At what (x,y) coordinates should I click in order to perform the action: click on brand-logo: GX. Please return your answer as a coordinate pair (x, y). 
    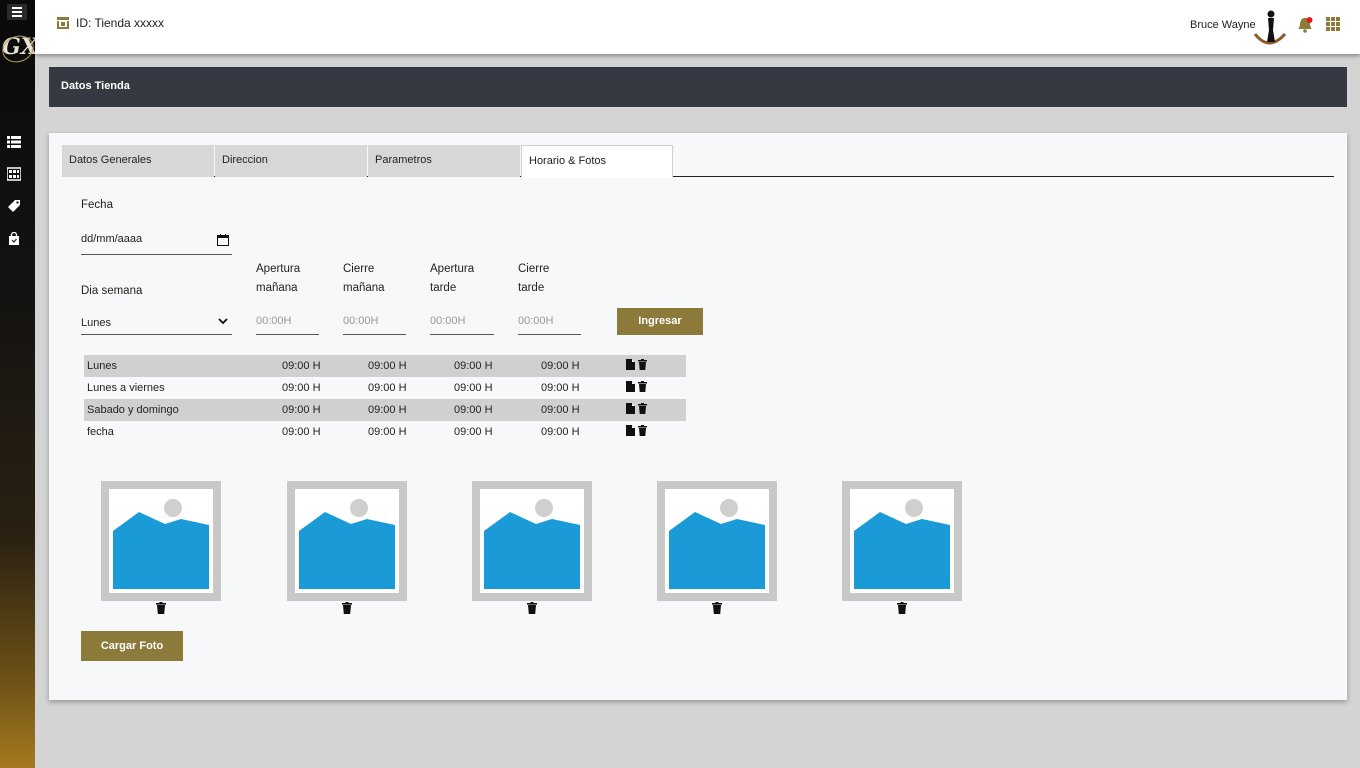
    Looking at the image, I should click on (19, 48).